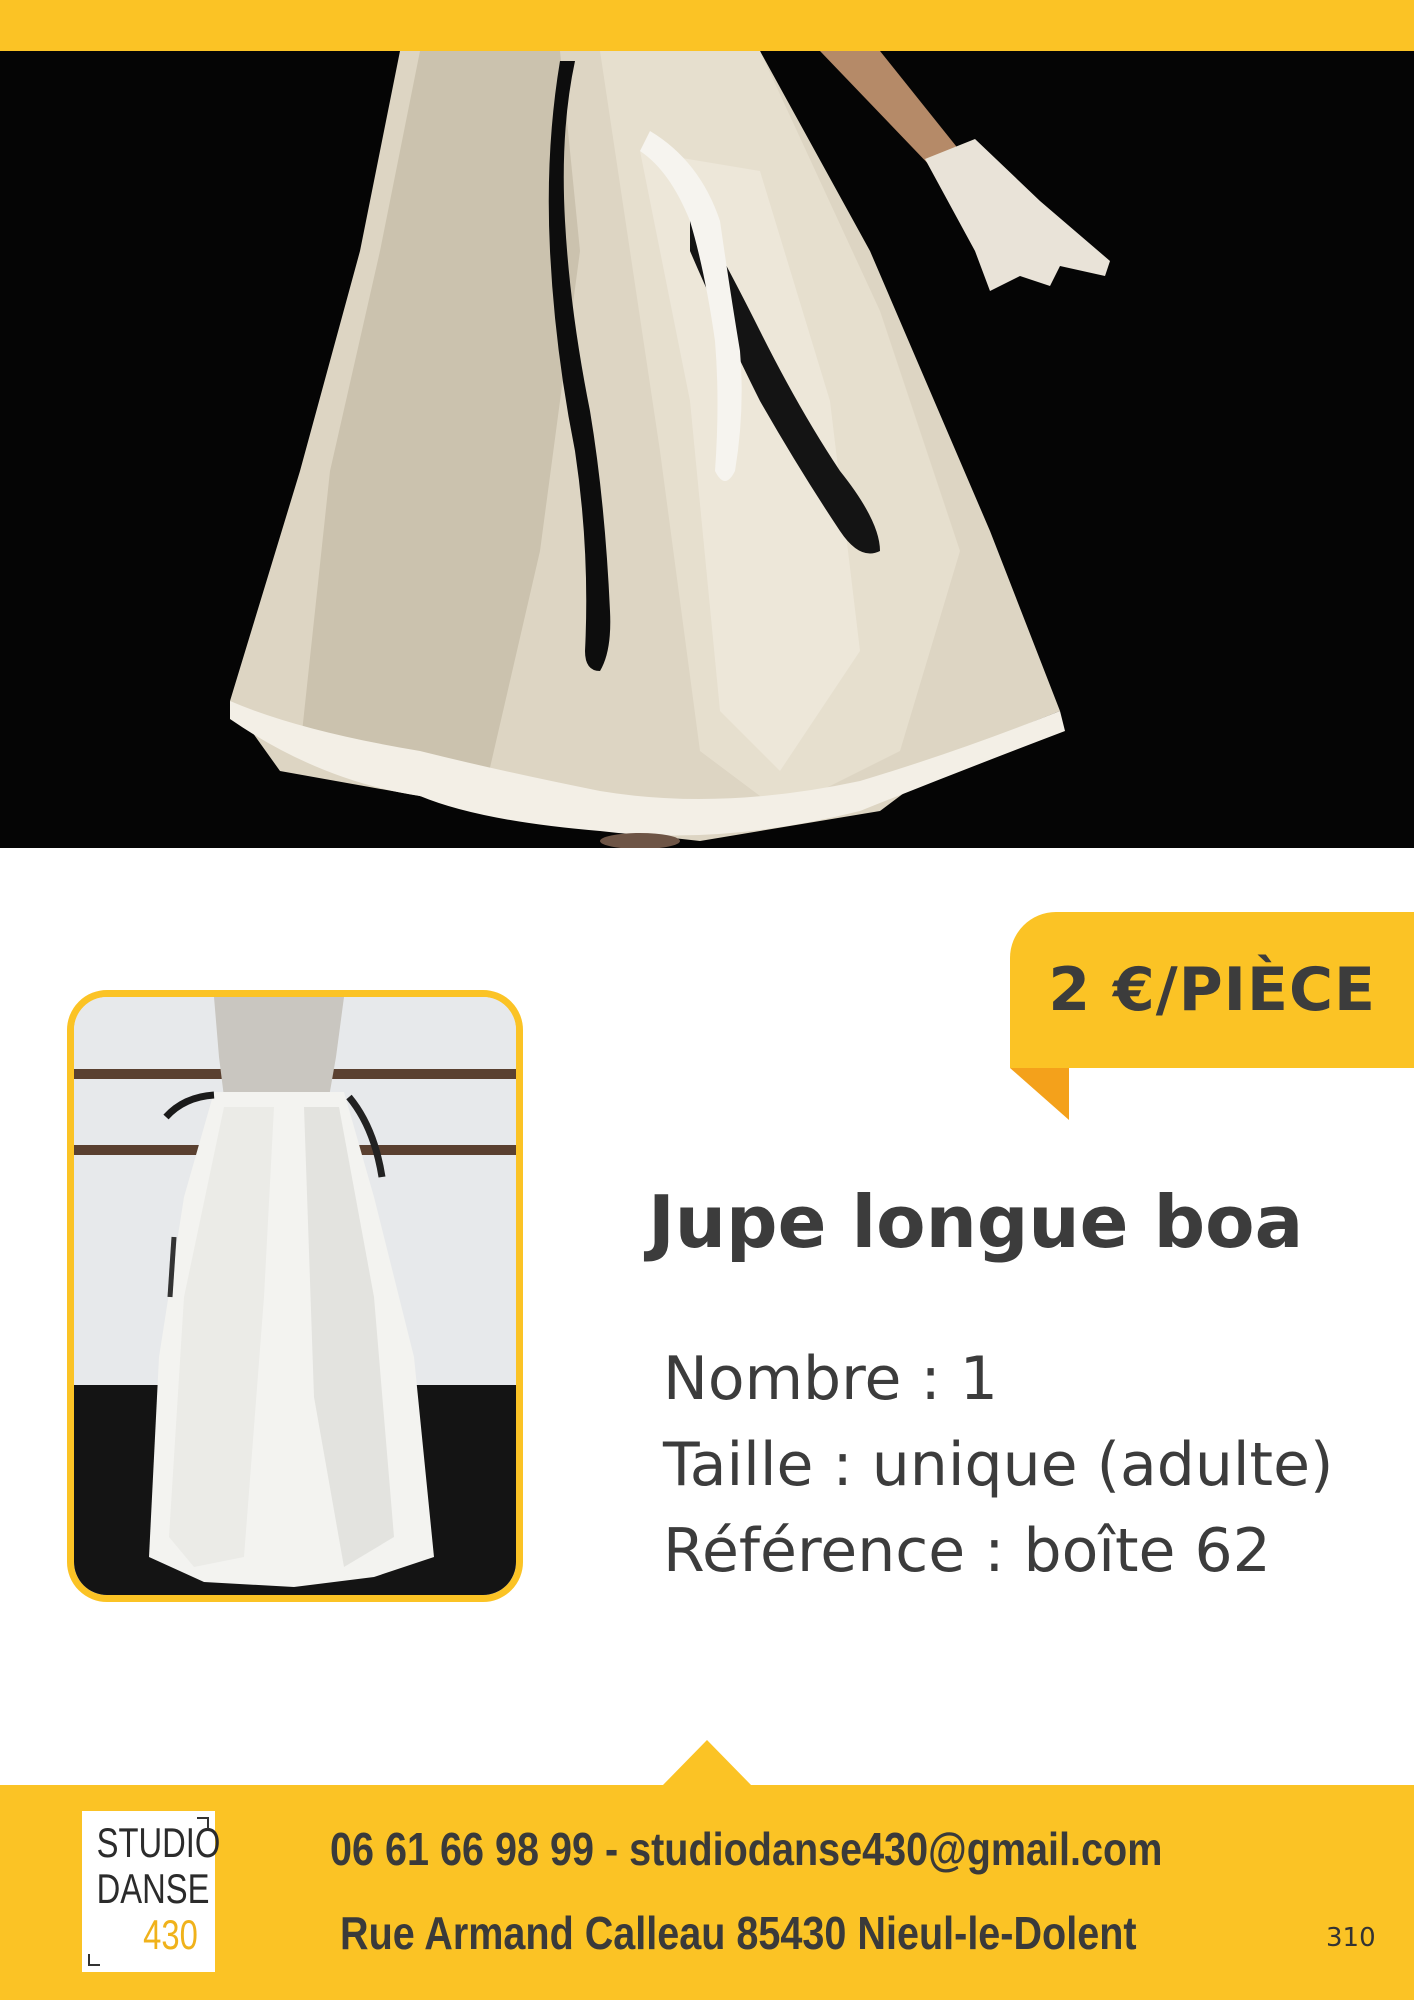  I want to click on logo-line-studio: STUDIO, so click(158, 1842).